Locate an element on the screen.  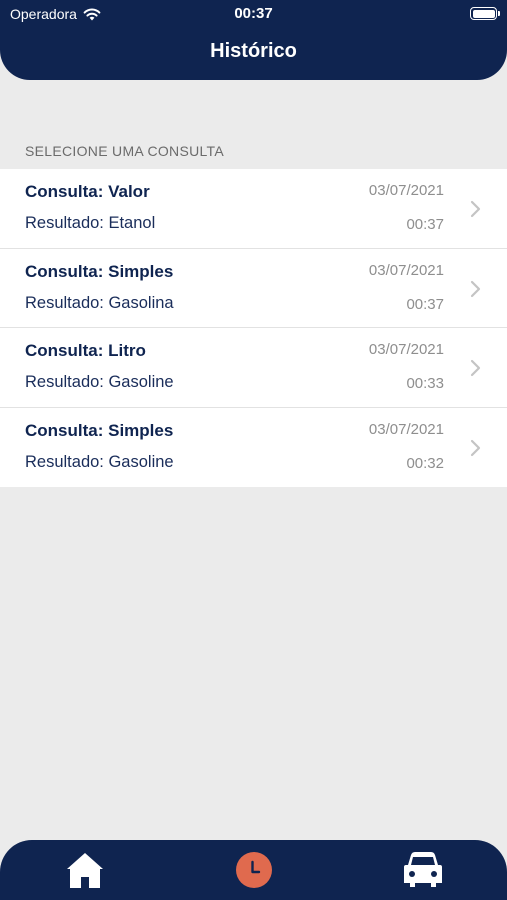
car-icon is located at coordinates (423, 870).